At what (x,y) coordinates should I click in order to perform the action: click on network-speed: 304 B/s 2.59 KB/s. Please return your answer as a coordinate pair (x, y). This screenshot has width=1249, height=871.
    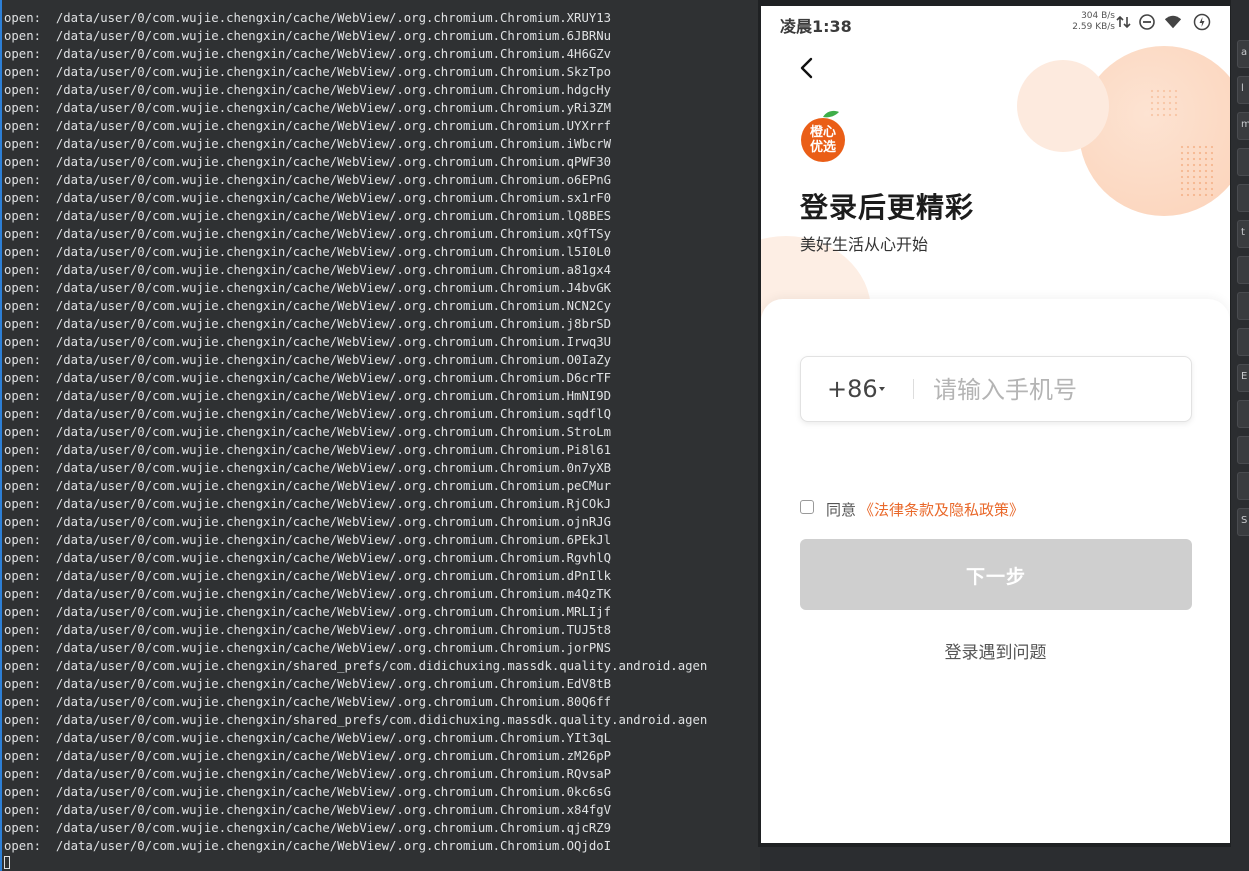
    Looking at the image, I should click on (1090, 22).